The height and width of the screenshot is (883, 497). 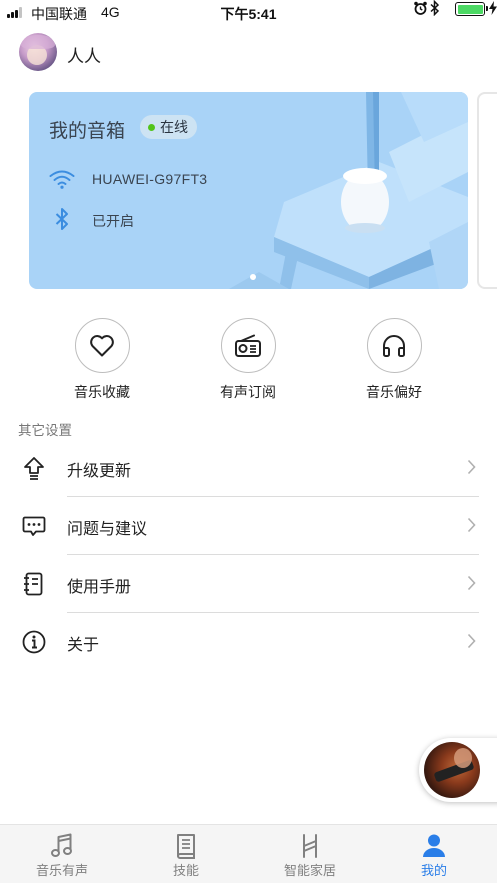 What do you see at coordinates (471, 9) in the screenshot?
I see `battery-icon` at bounding box center [471, 9].